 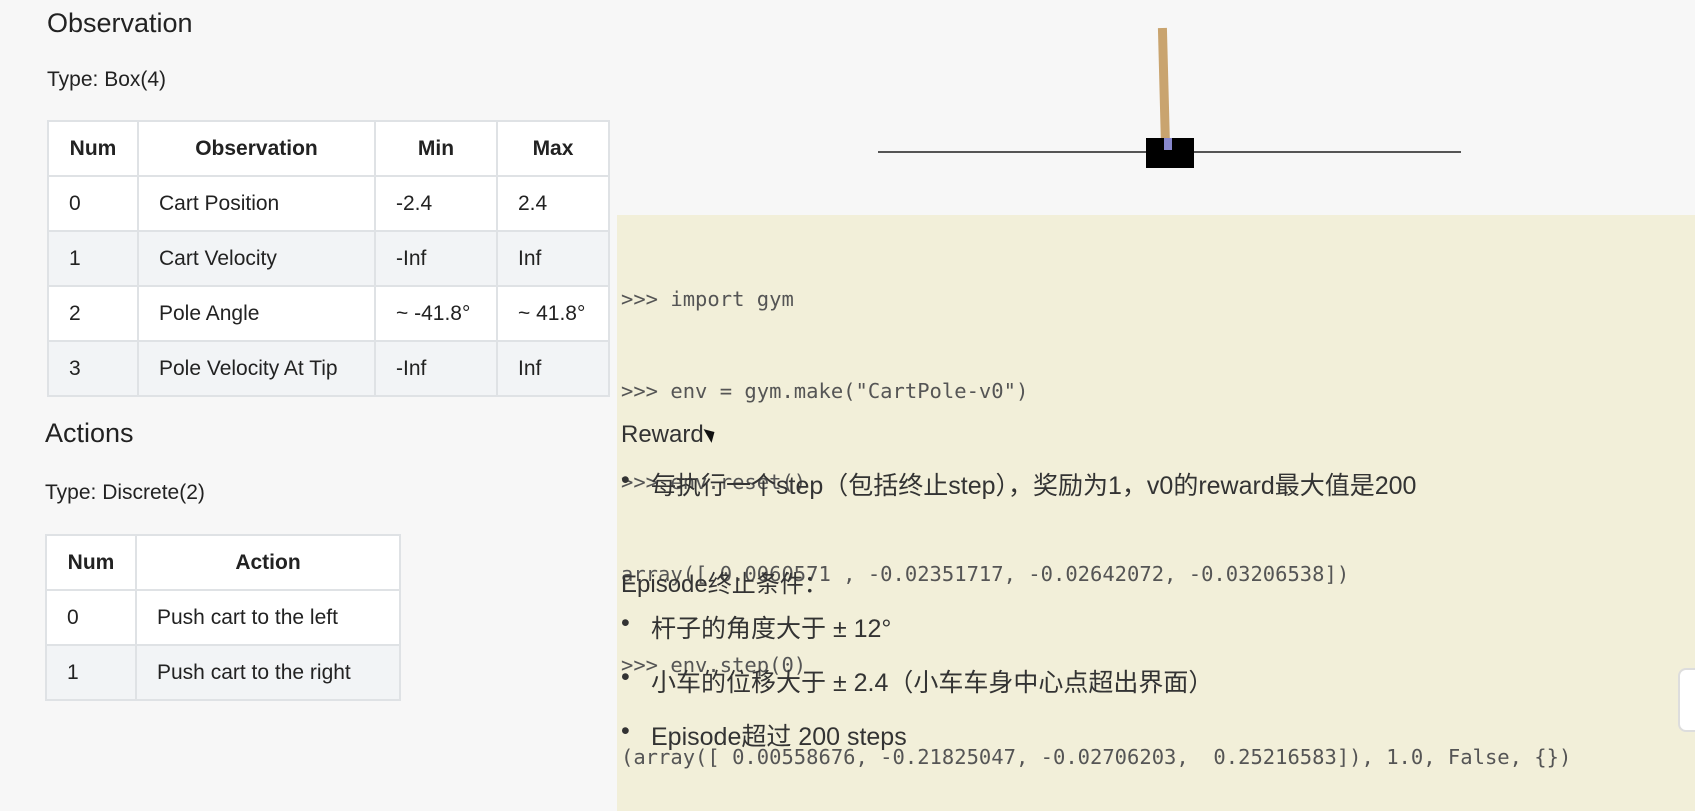 I want to click on table-header-row: Num Observation Min Max, so click(x=328, y=148).